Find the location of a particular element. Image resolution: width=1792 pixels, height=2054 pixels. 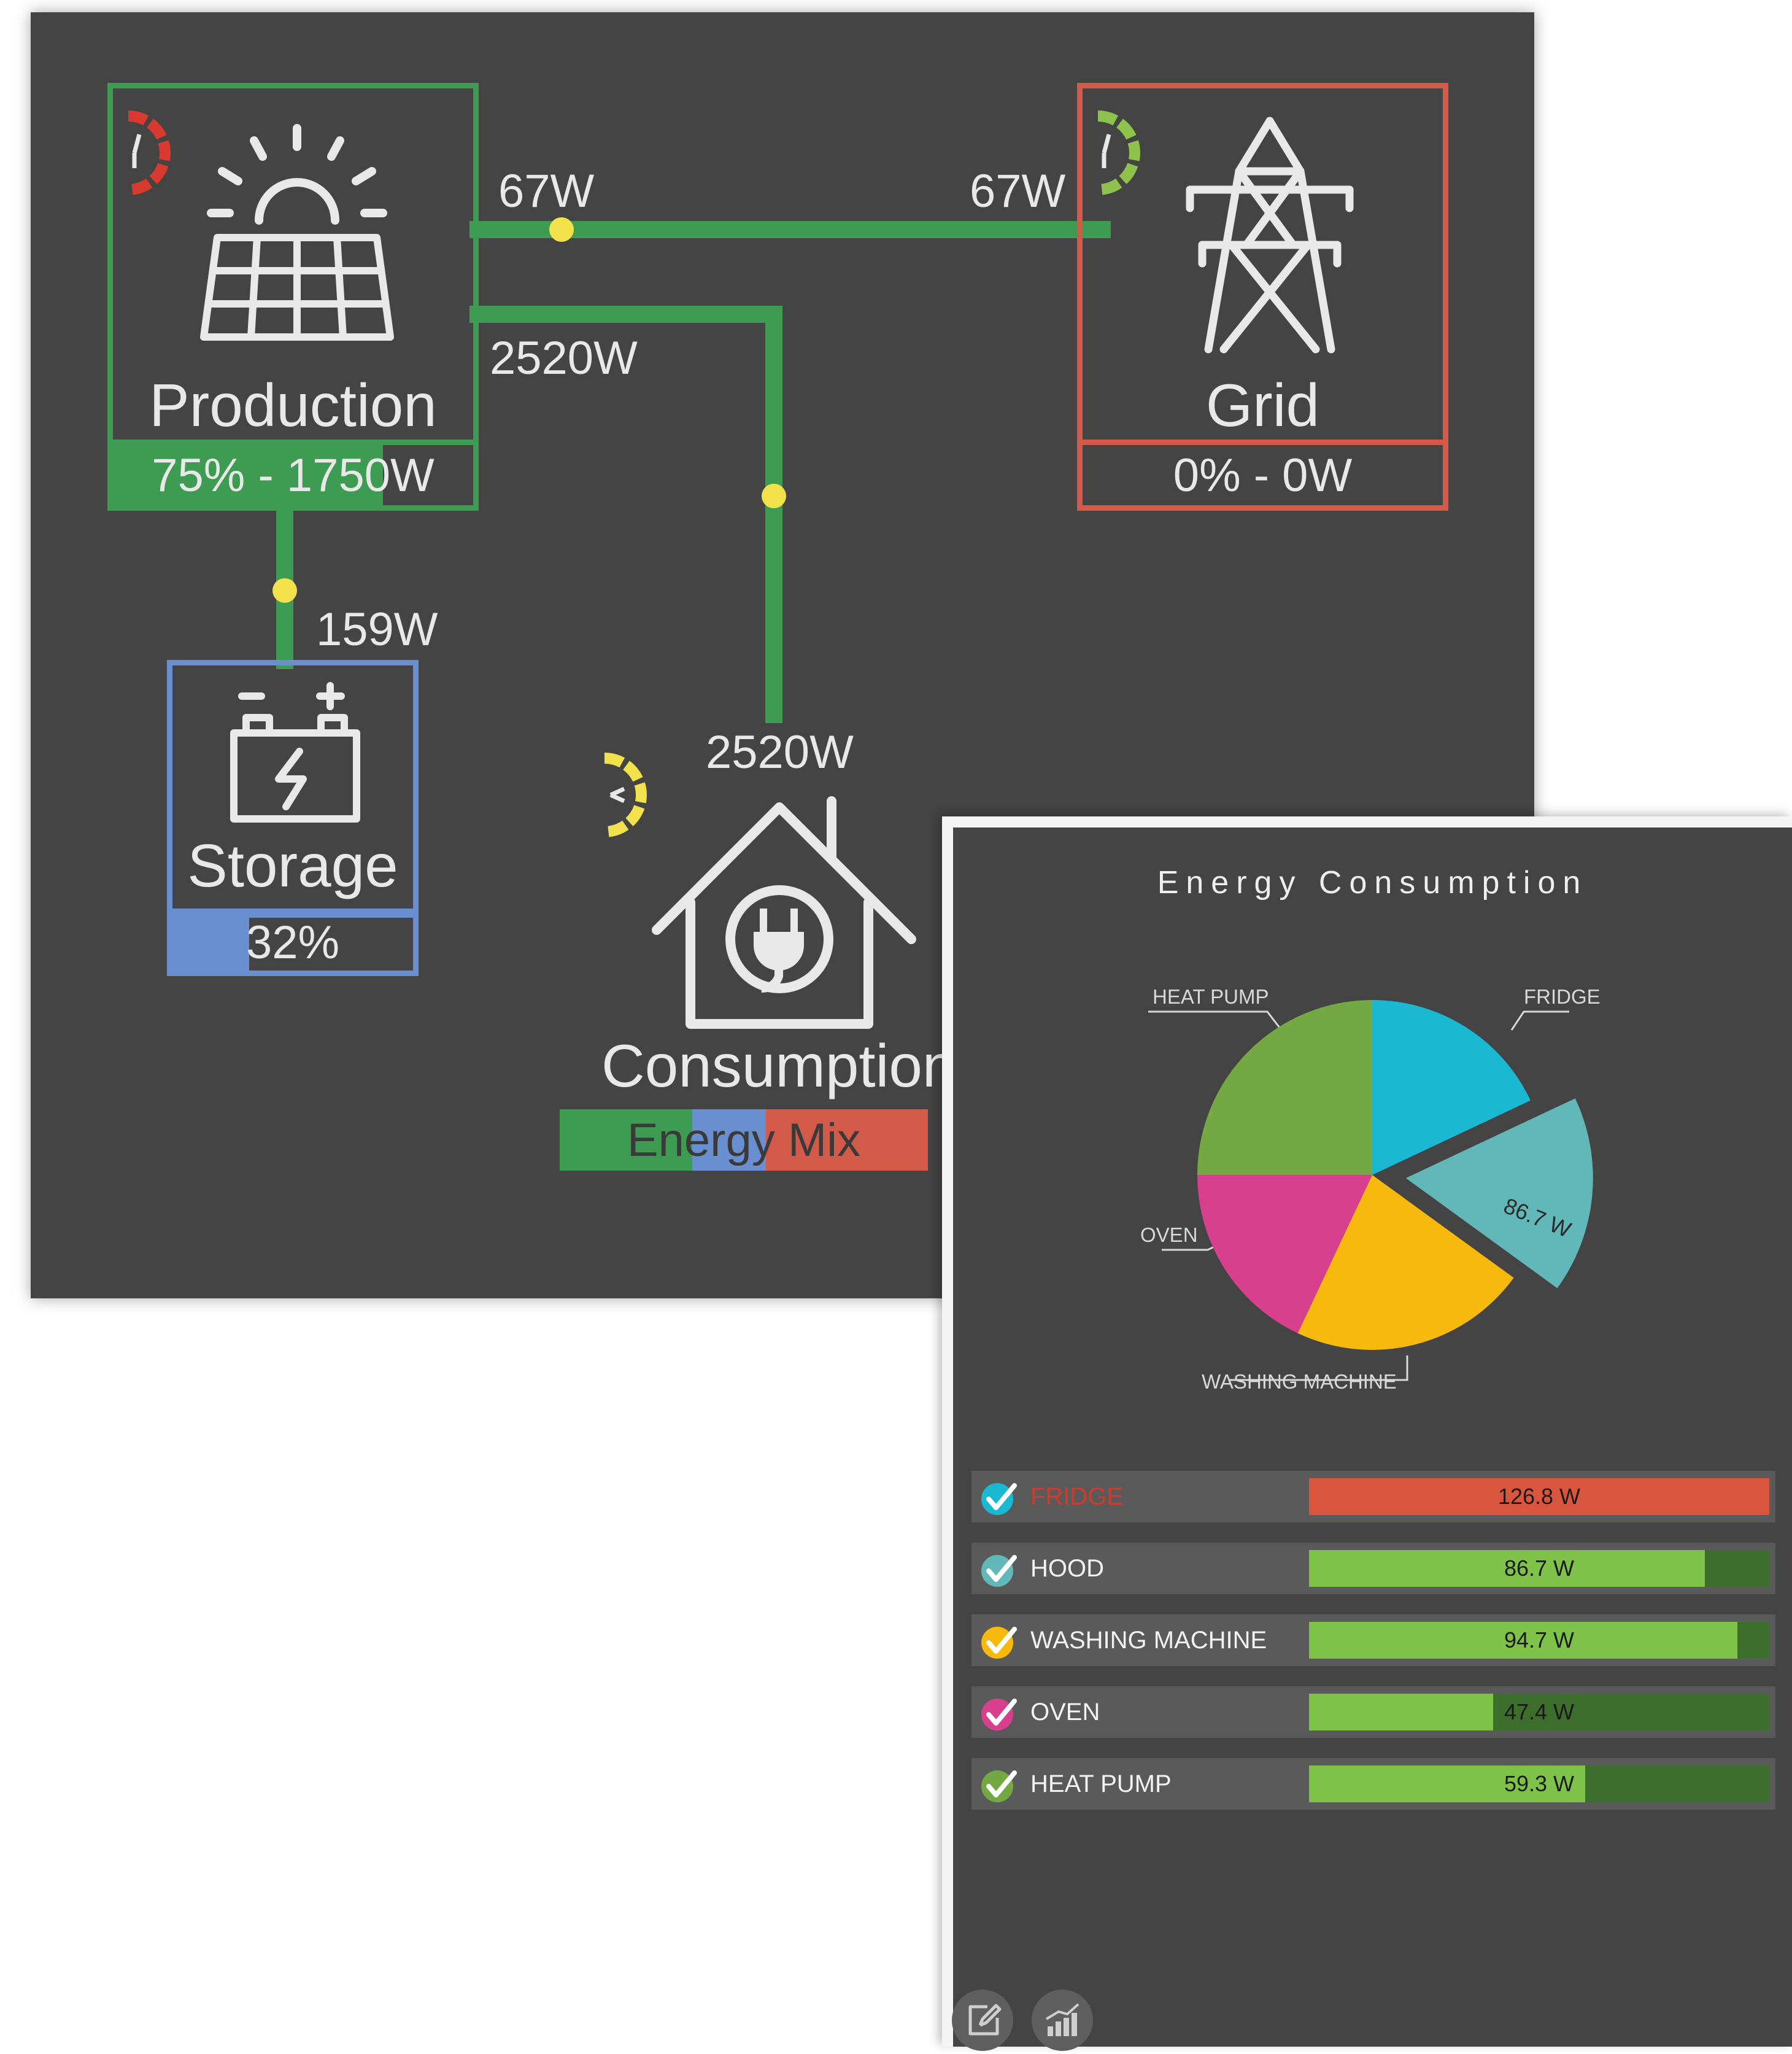

device-name: HOOD is located at coordinates (1067, 1569).